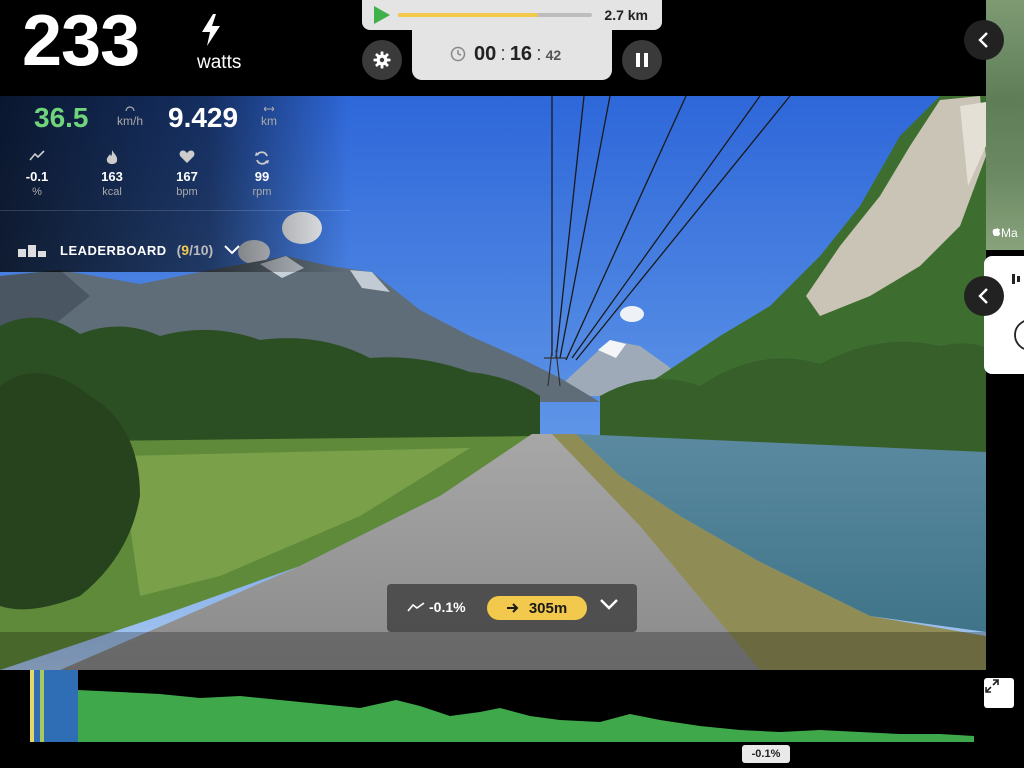  Describe the element at coordinates (521, 54) in the screenshot. I see `timer-minutes: 16` at that location.